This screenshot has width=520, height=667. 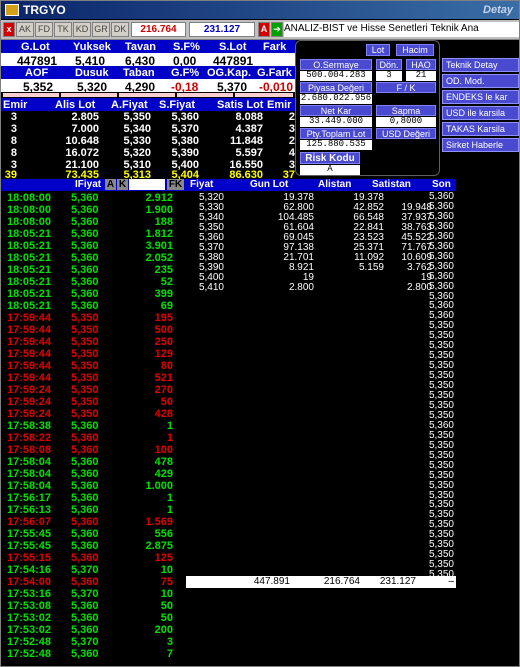 What do you see at coordinates (264, 29) in the screenshot?
I see `a-button: A` at bounding box center [264, 29].